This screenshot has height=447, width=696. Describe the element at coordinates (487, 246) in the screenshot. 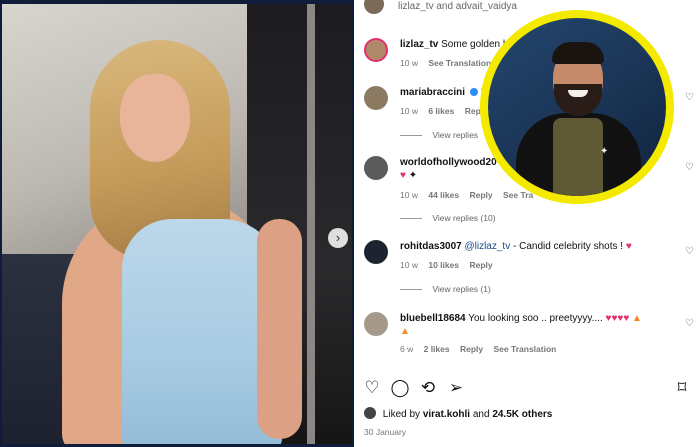

I see `comment-mention: @lizlaz_tv` at that location.